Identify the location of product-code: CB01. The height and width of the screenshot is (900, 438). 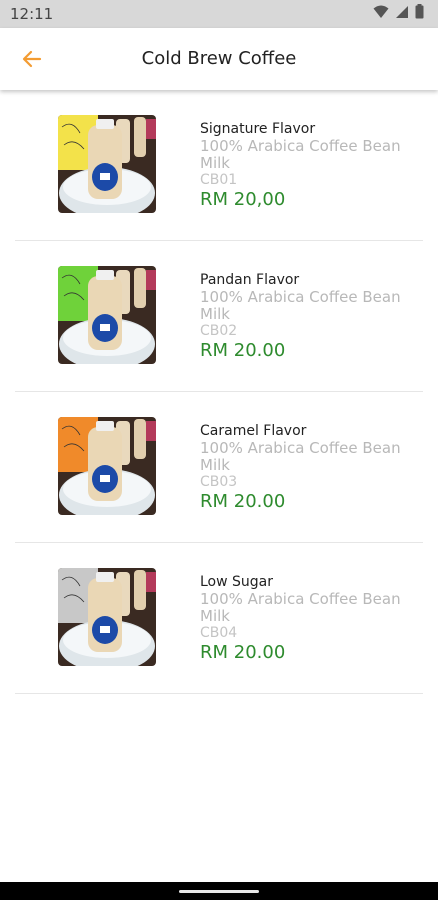
(219, 180).